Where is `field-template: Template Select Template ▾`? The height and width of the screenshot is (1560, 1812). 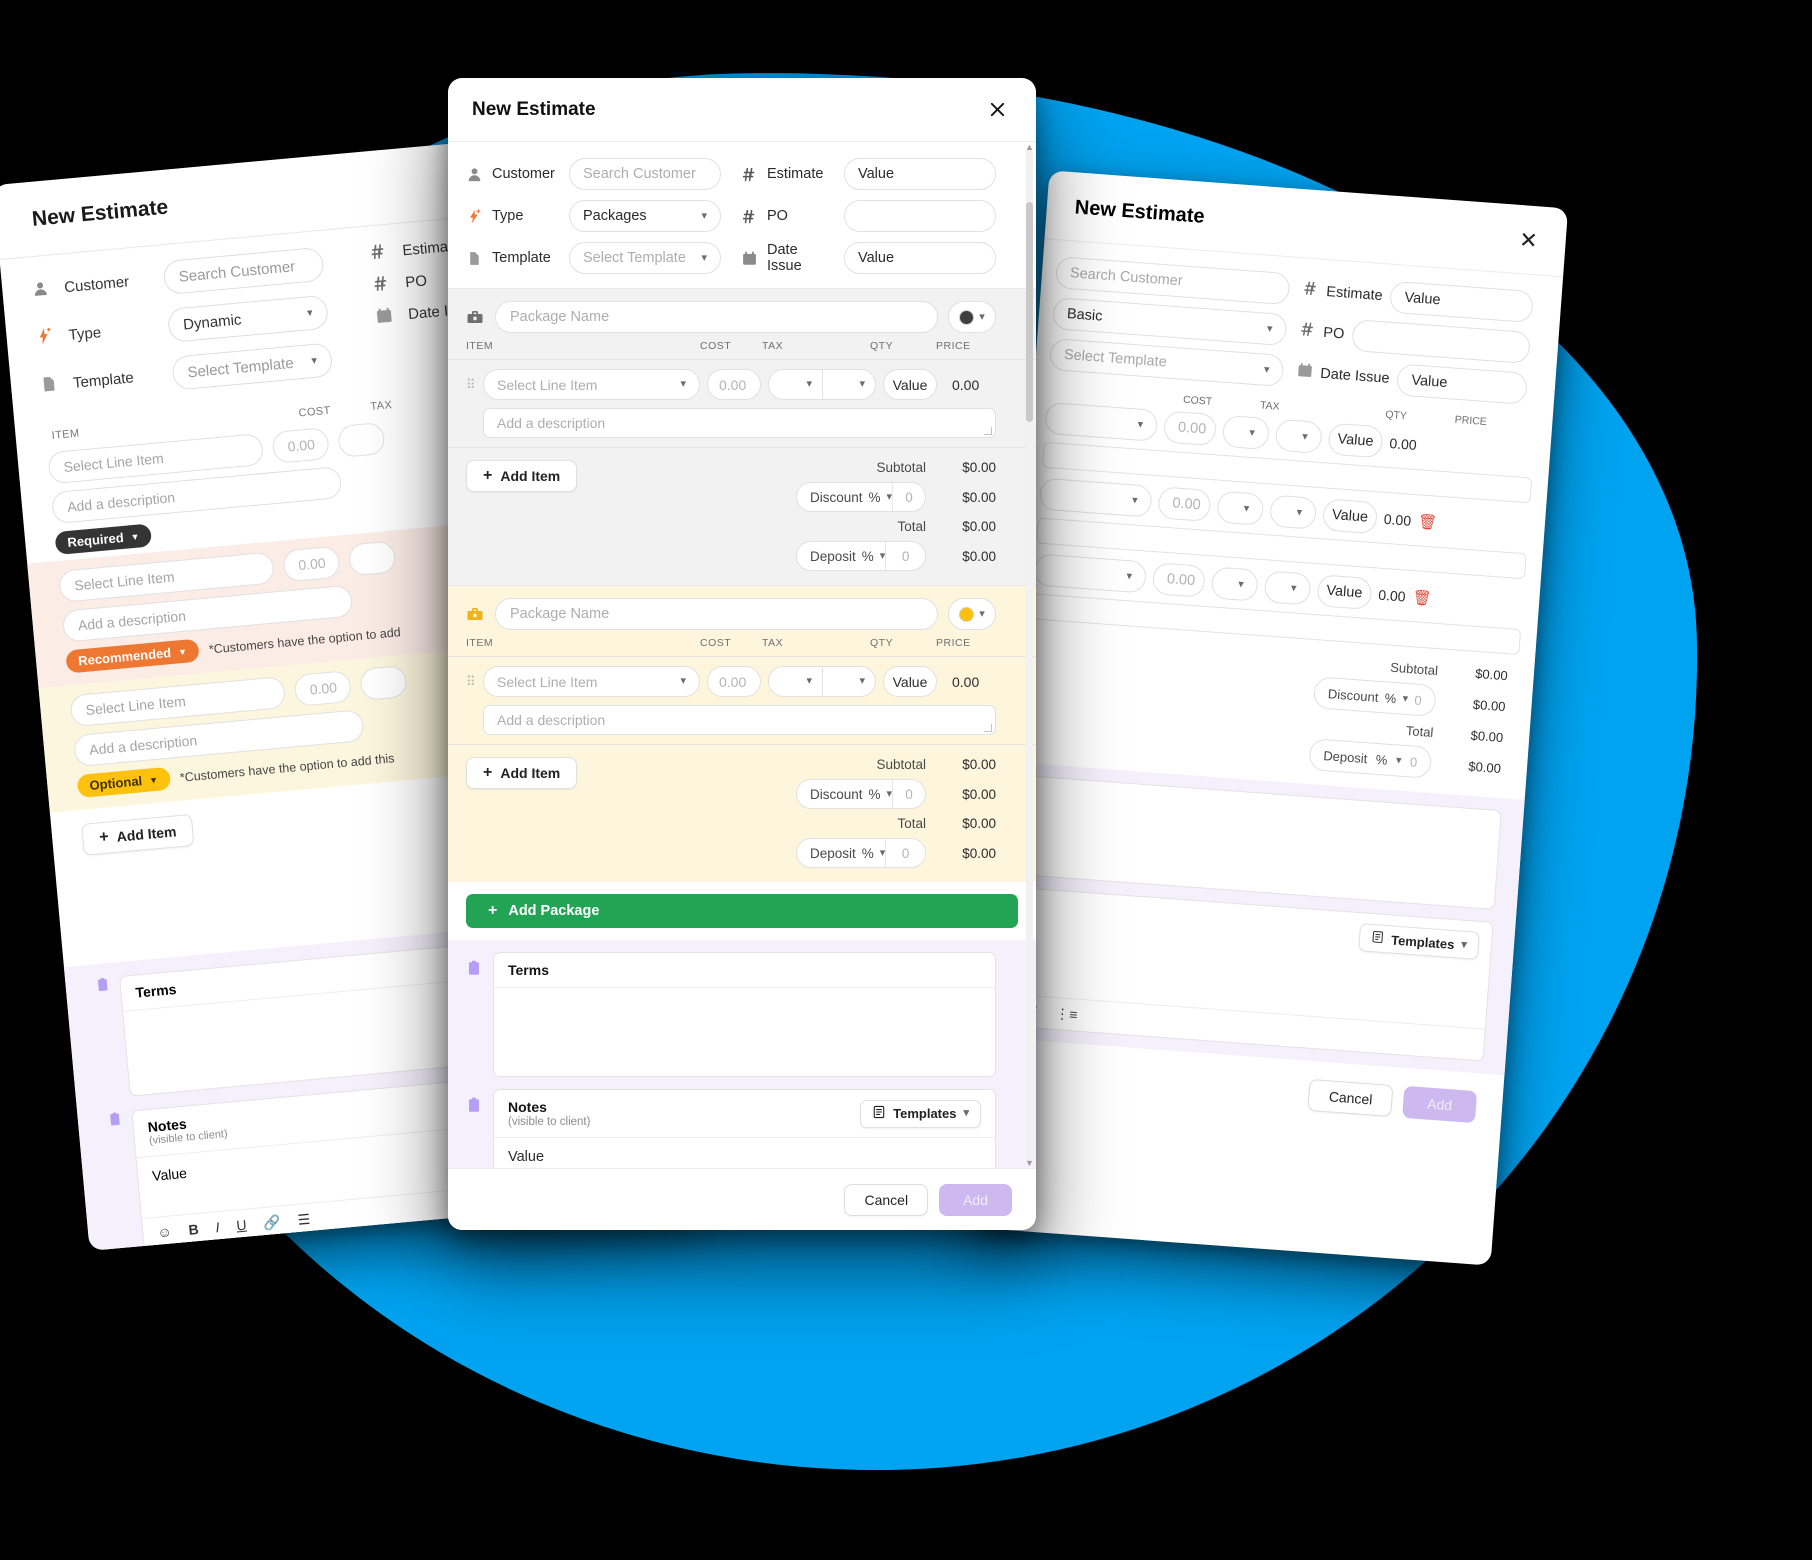 field-template: Template Select Template ▾ is located at coordinates (593, 258).